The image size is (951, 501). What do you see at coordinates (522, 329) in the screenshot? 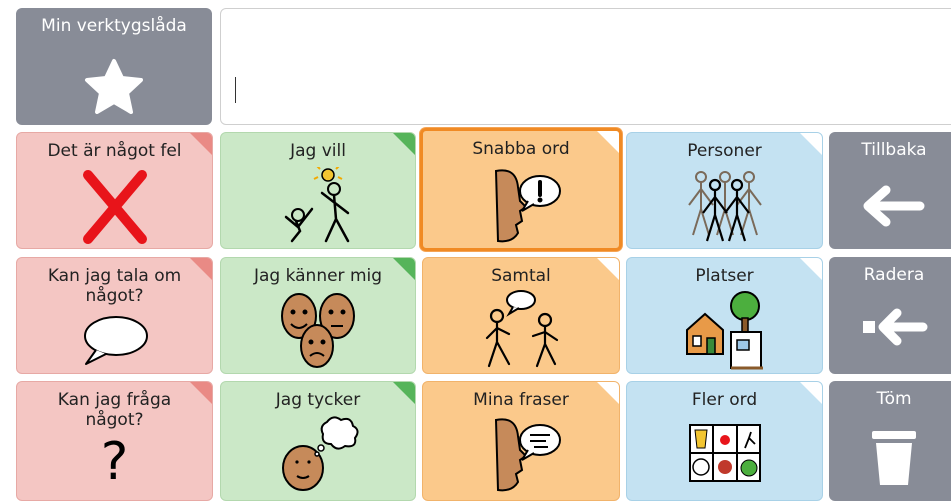
I see `conversation-icon` at bounding box center [522, 329].